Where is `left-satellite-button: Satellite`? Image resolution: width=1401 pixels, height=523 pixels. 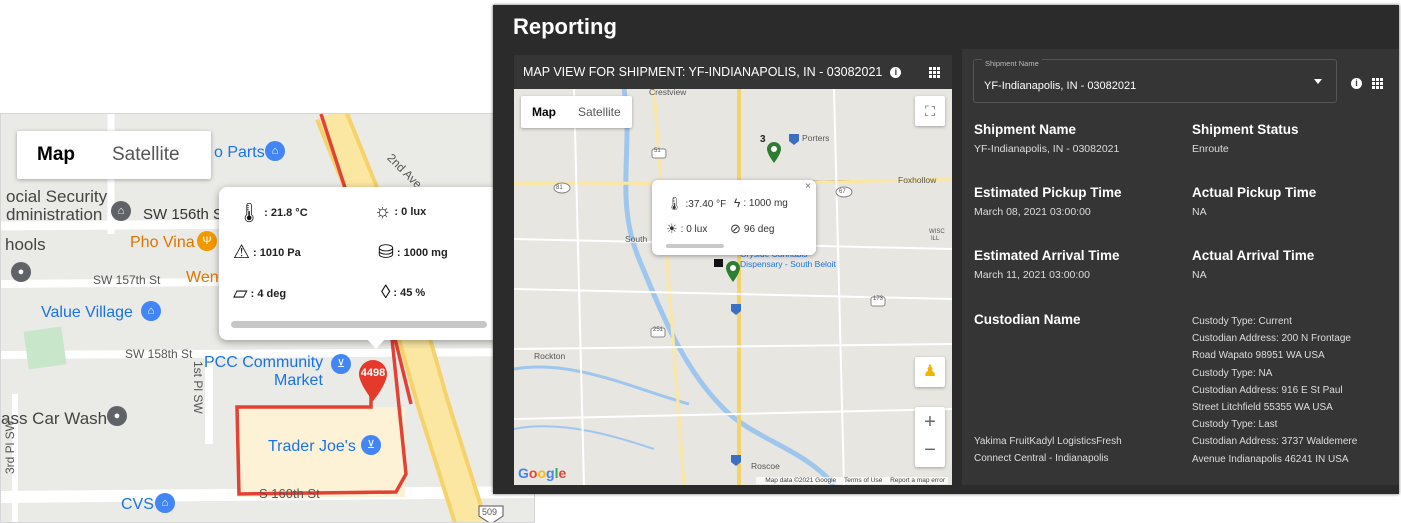
left-satellite-button: Satellite is located at coordinates (146, 155).